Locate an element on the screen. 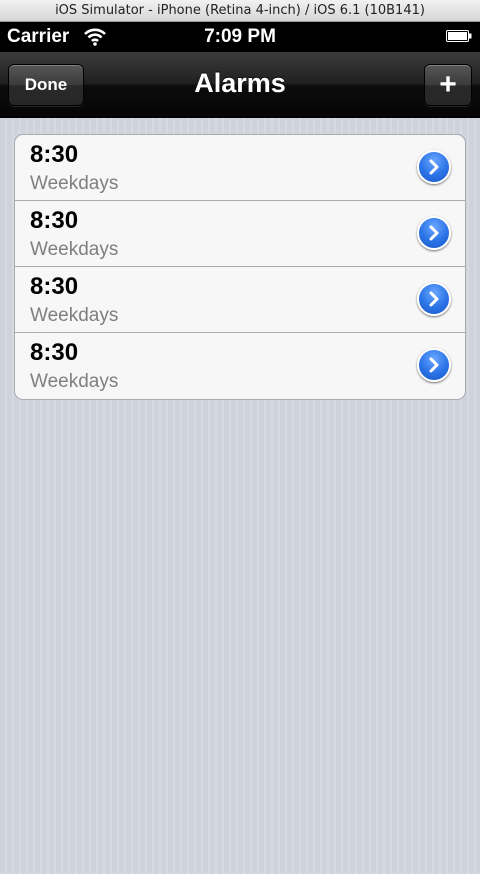 This screenshot has height=874, width=480. status-time: 7:09 PM is located at coordinates (240, 36).